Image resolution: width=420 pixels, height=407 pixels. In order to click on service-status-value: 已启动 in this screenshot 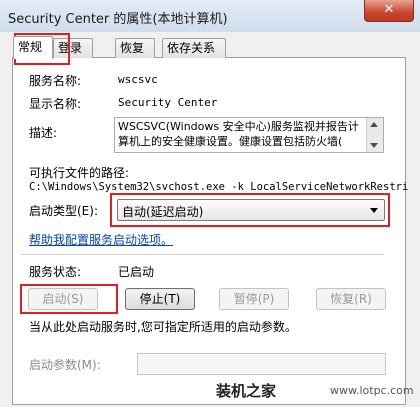, I will do `click(136, 272)`.